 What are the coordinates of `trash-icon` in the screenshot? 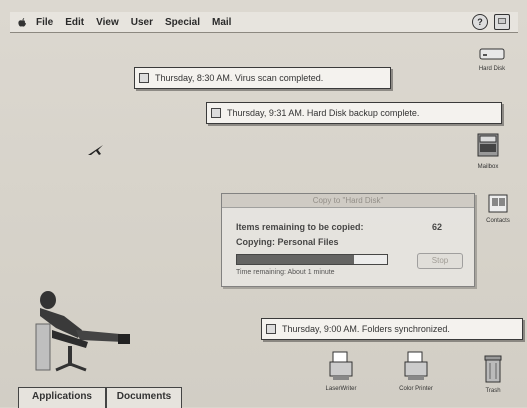 It's located at (493, 369).